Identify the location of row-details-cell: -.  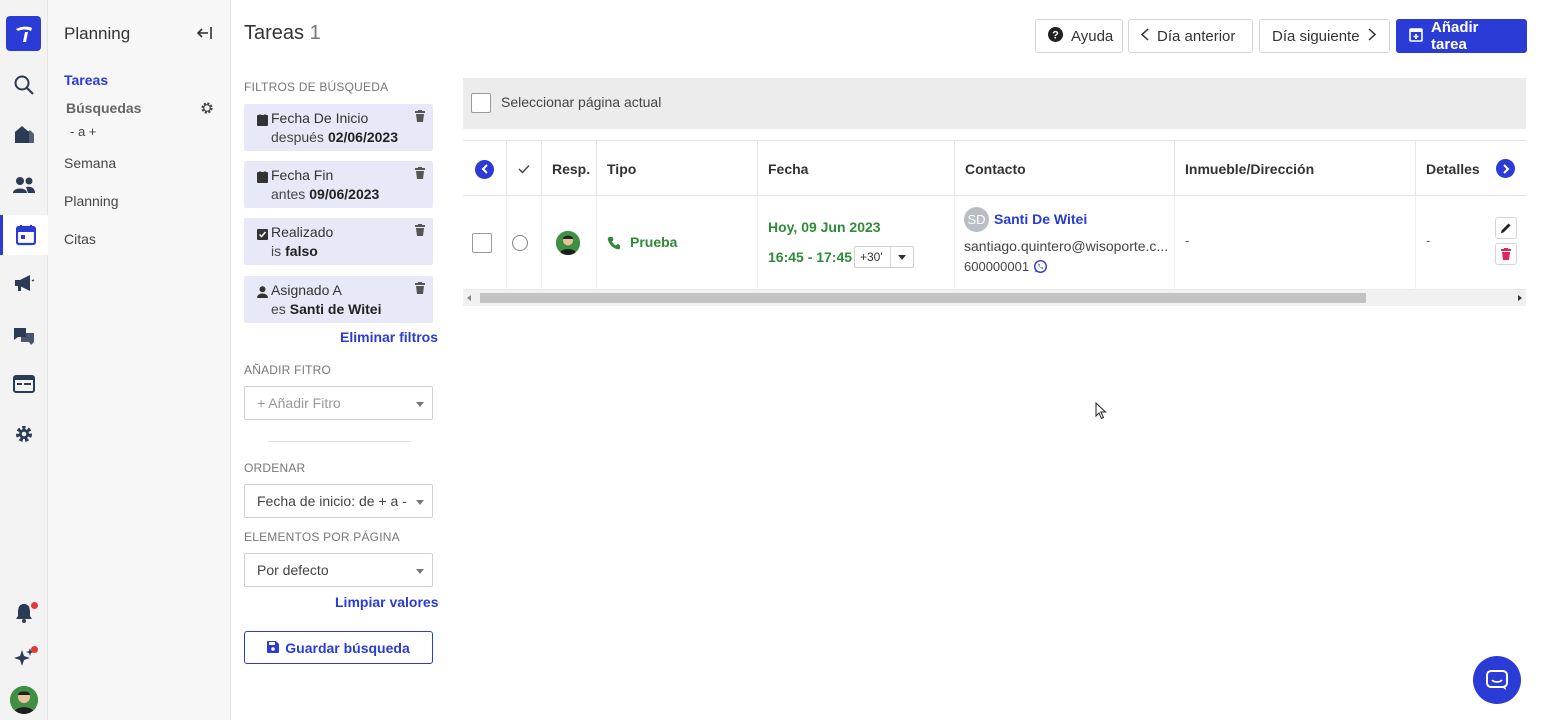
(1471, 243).